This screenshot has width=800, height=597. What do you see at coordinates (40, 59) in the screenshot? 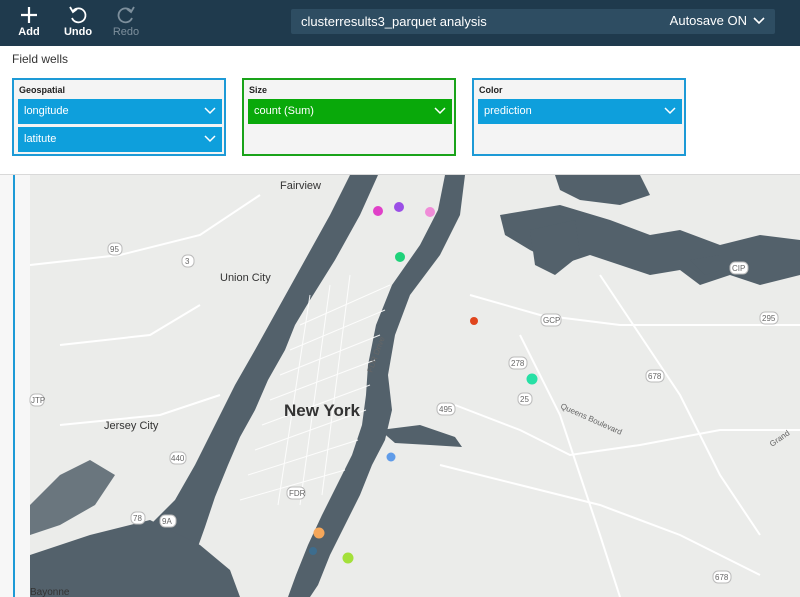
I see `field-wells-title: Field wells` at bounding box center [40, 59].